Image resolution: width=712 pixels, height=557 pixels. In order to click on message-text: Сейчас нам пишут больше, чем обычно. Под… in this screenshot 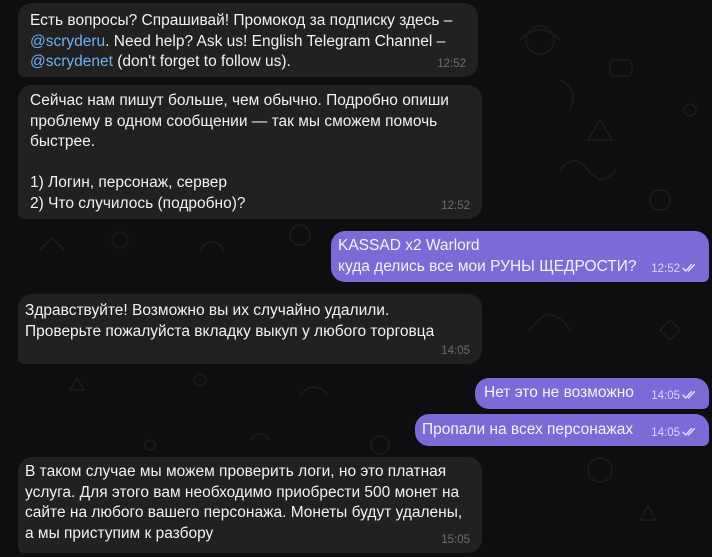, I will do `click(239, 152)`.